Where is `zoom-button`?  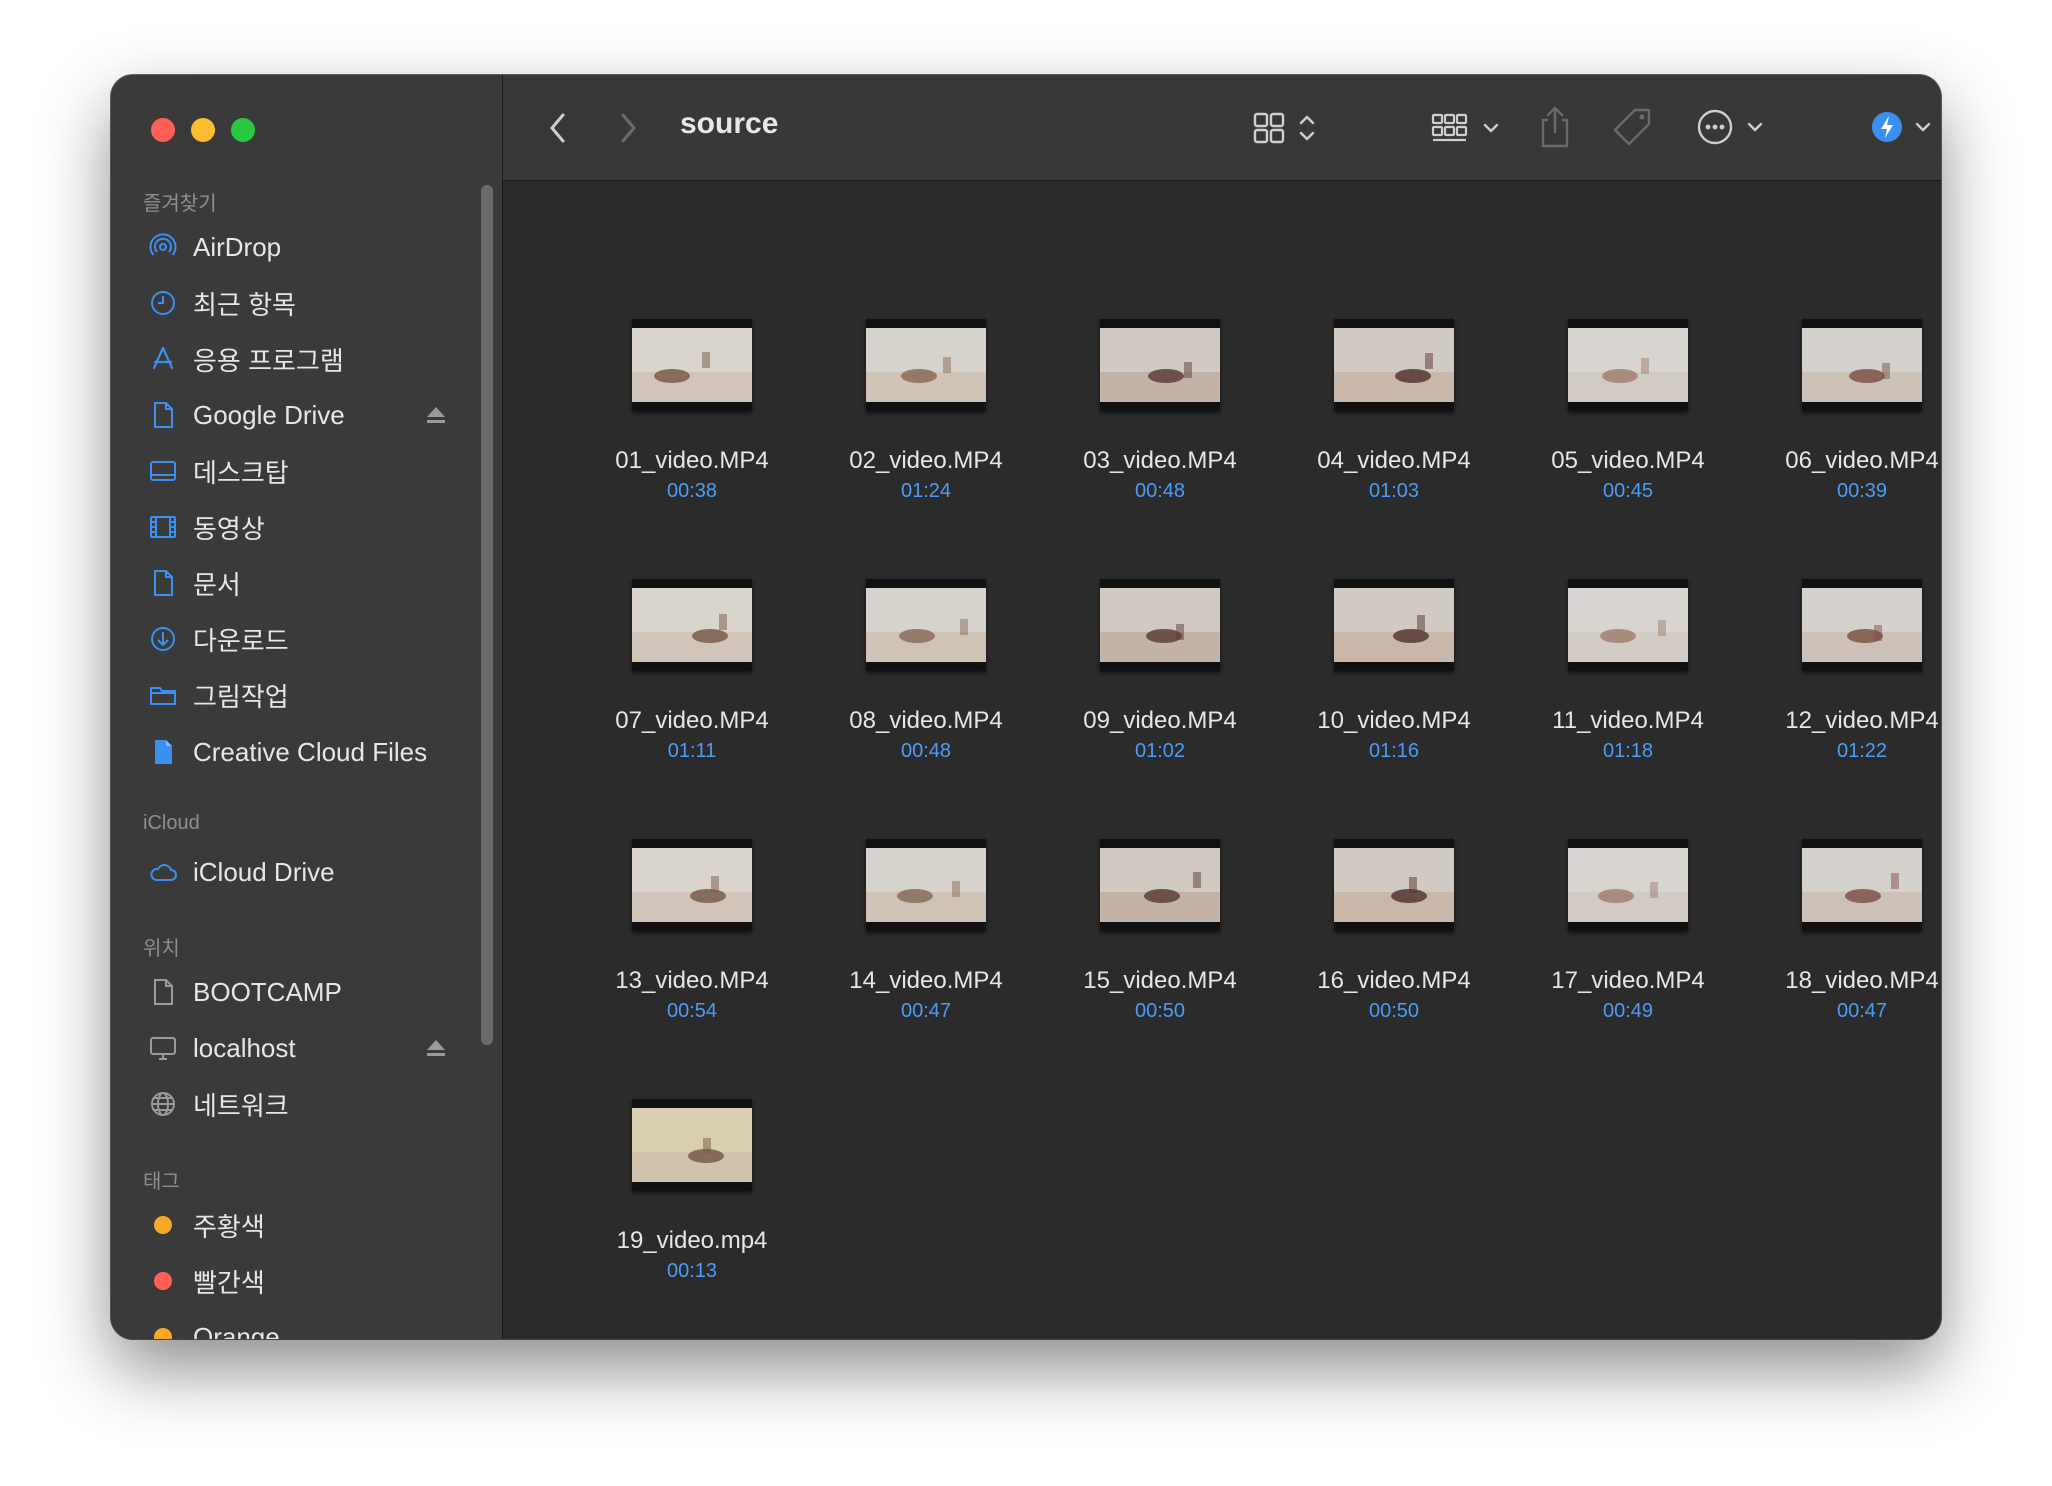 zoom-button is located at coordinates (243, 130).